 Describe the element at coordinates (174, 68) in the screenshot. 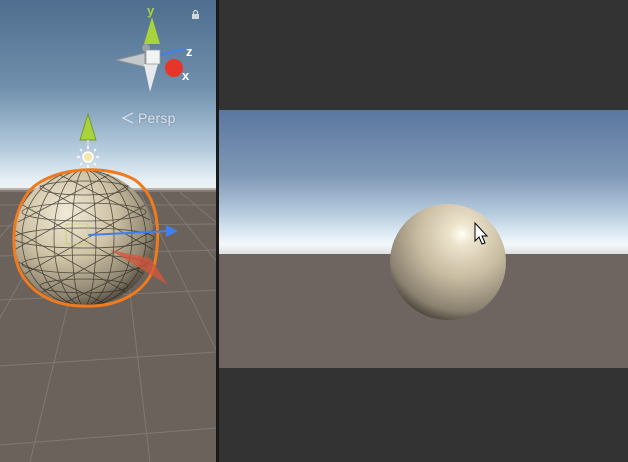

I see `gizmo-x-cone` at that location.